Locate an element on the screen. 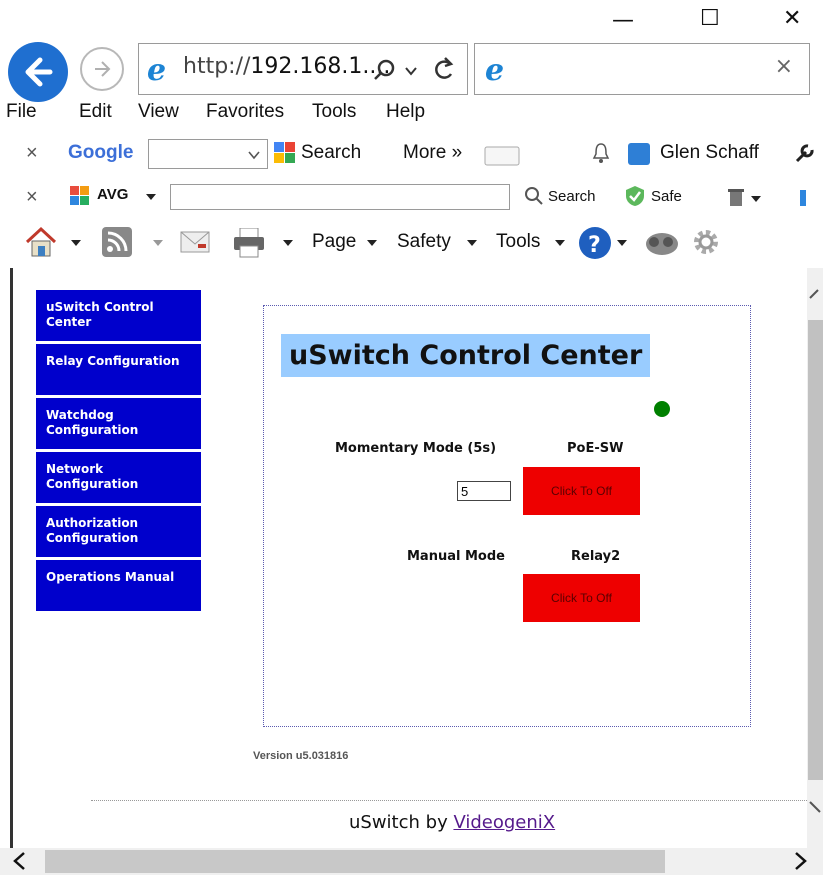 The image size is (823, 875). google-plus-one-icon is located at coordinates (502, 156).